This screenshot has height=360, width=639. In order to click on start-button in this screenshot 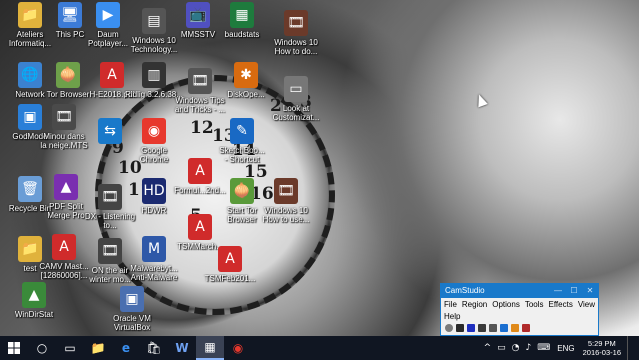, I will do `click(14, 348)`.